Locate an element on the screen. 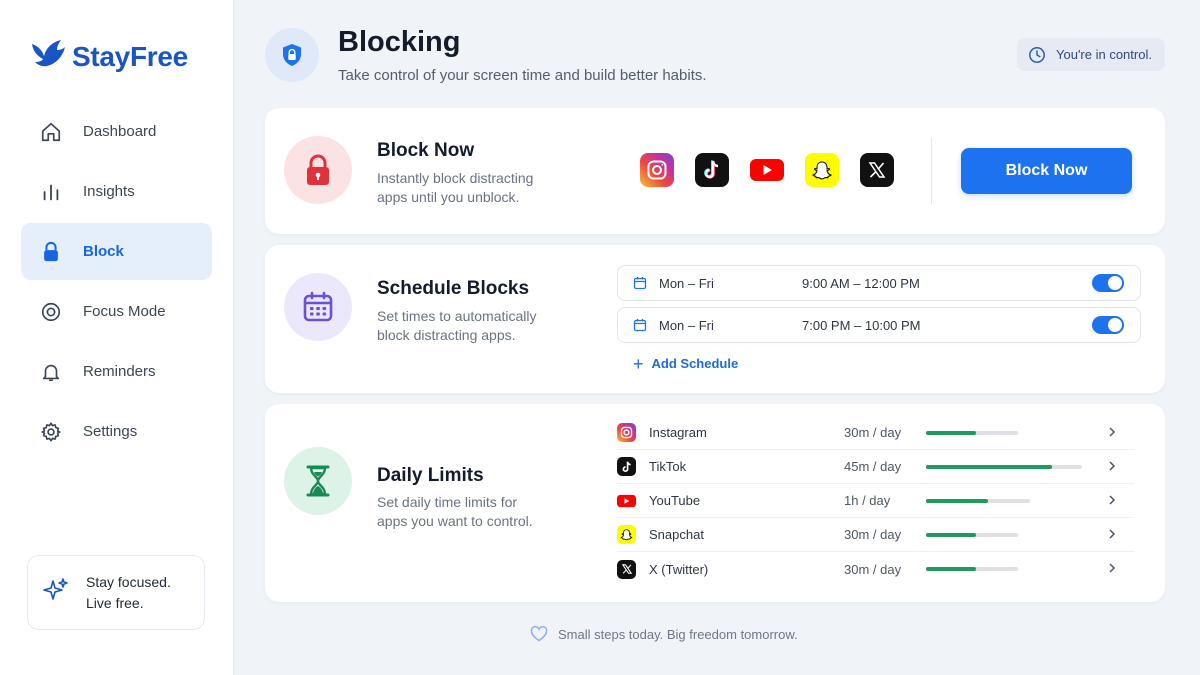 The width and height of the screenshot is (1200, 675). sidebar-item-label: Dashboard is located at coordinates (120, 131).